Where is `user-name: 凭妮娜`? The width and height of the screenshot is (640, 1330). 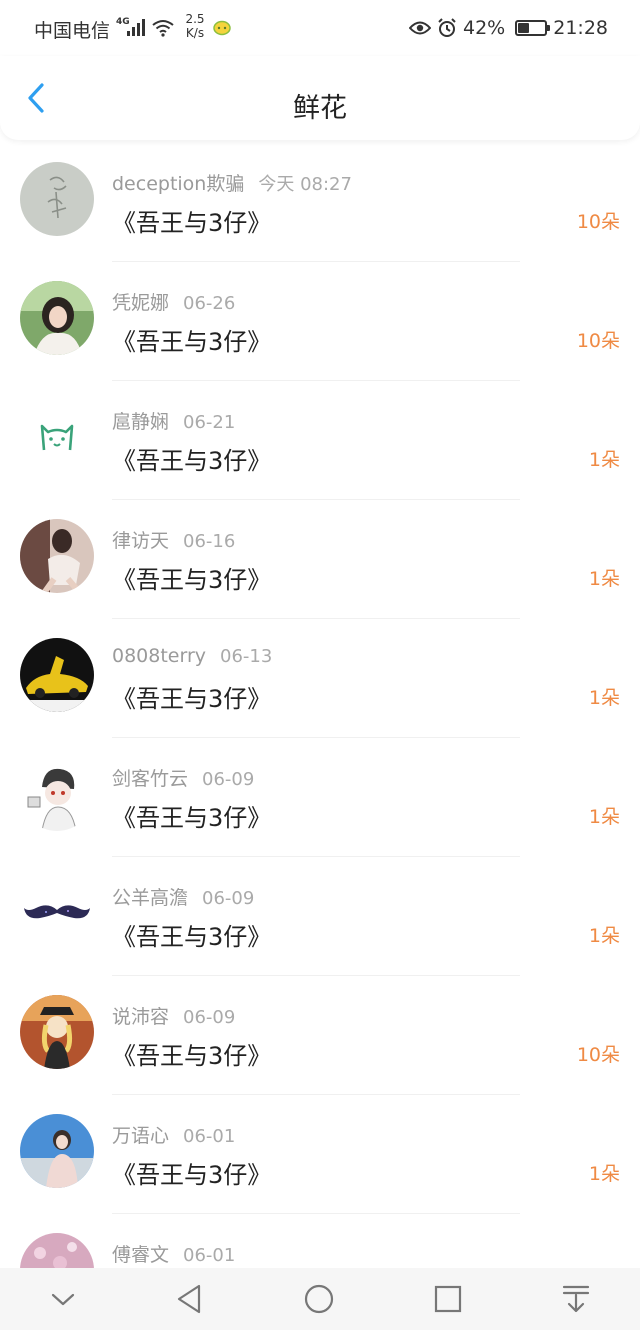
user-name: 凭妮娜 is located at coordinates (141, 303).